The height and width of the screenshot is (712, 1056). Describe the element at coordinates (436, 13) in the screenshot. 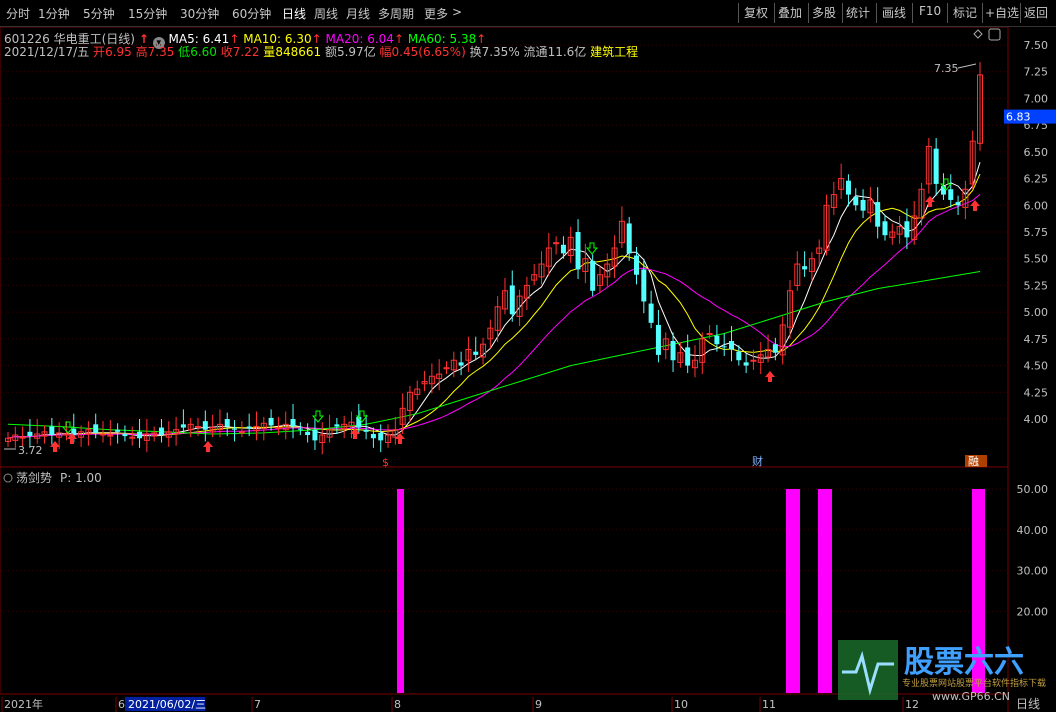

I see `period-tab-more: 更多` at that location.